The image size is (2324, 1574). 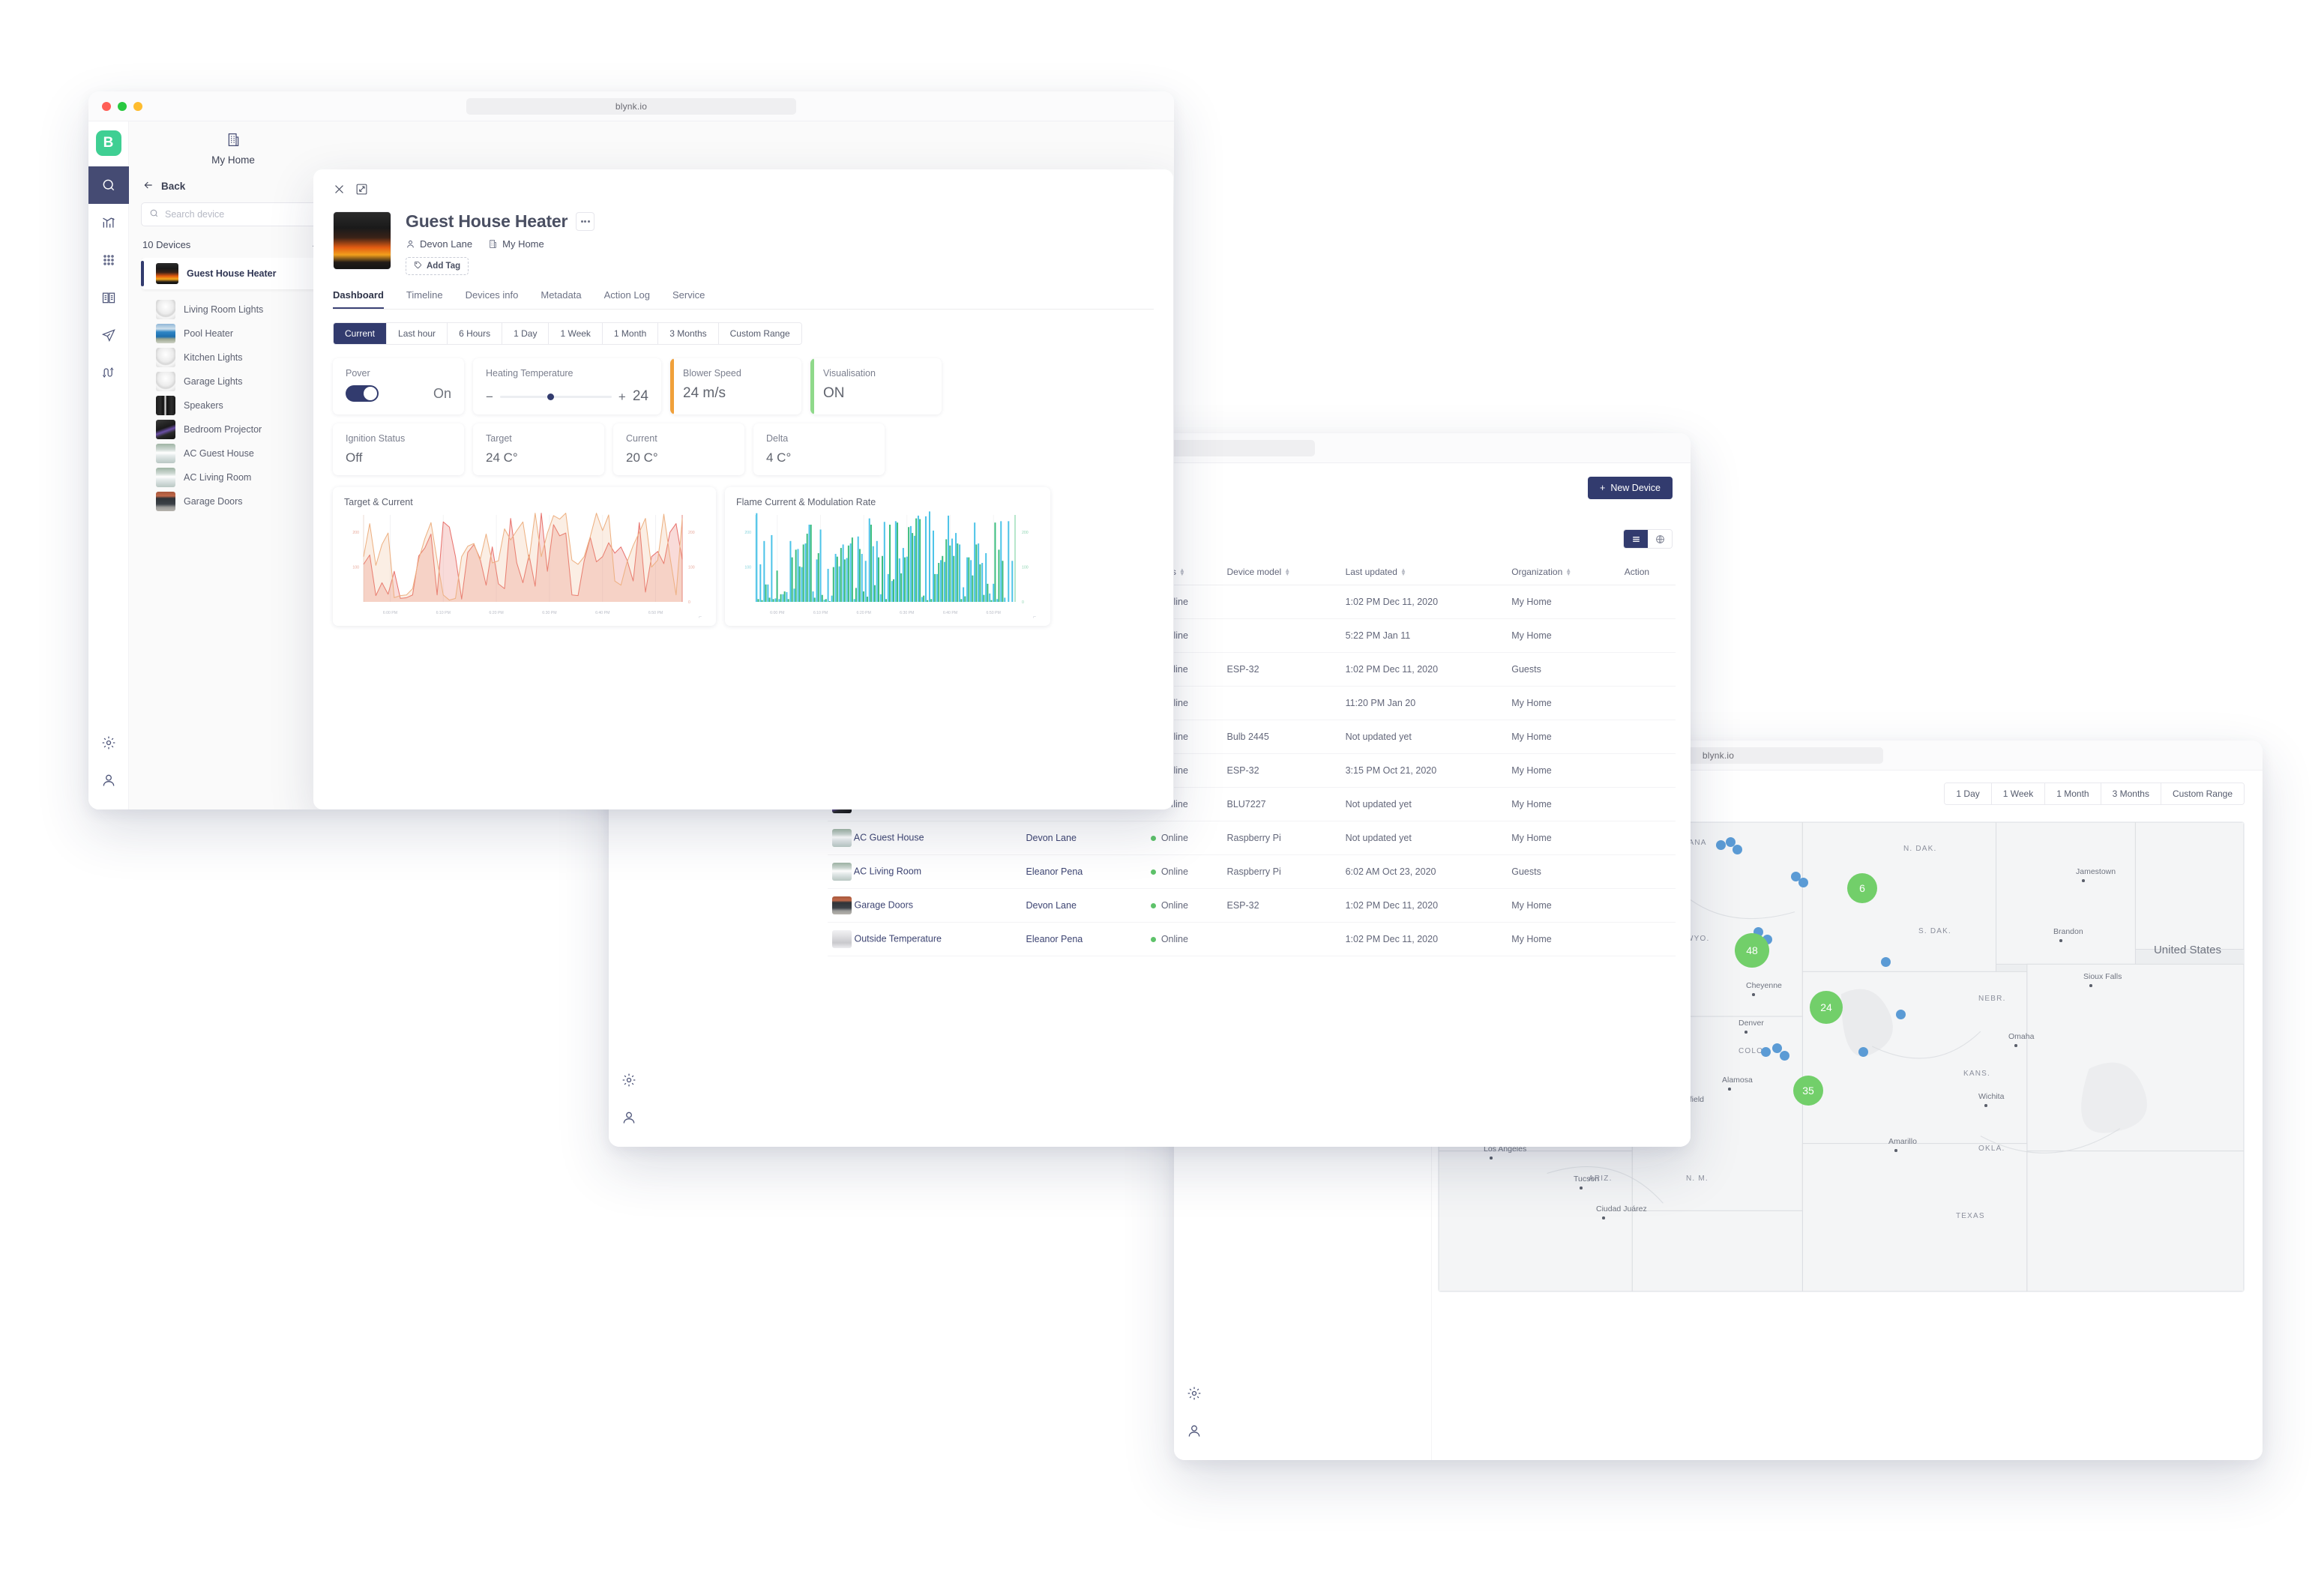 I want to click on range-3-months: 3 Months, so click(x=688, y=333).